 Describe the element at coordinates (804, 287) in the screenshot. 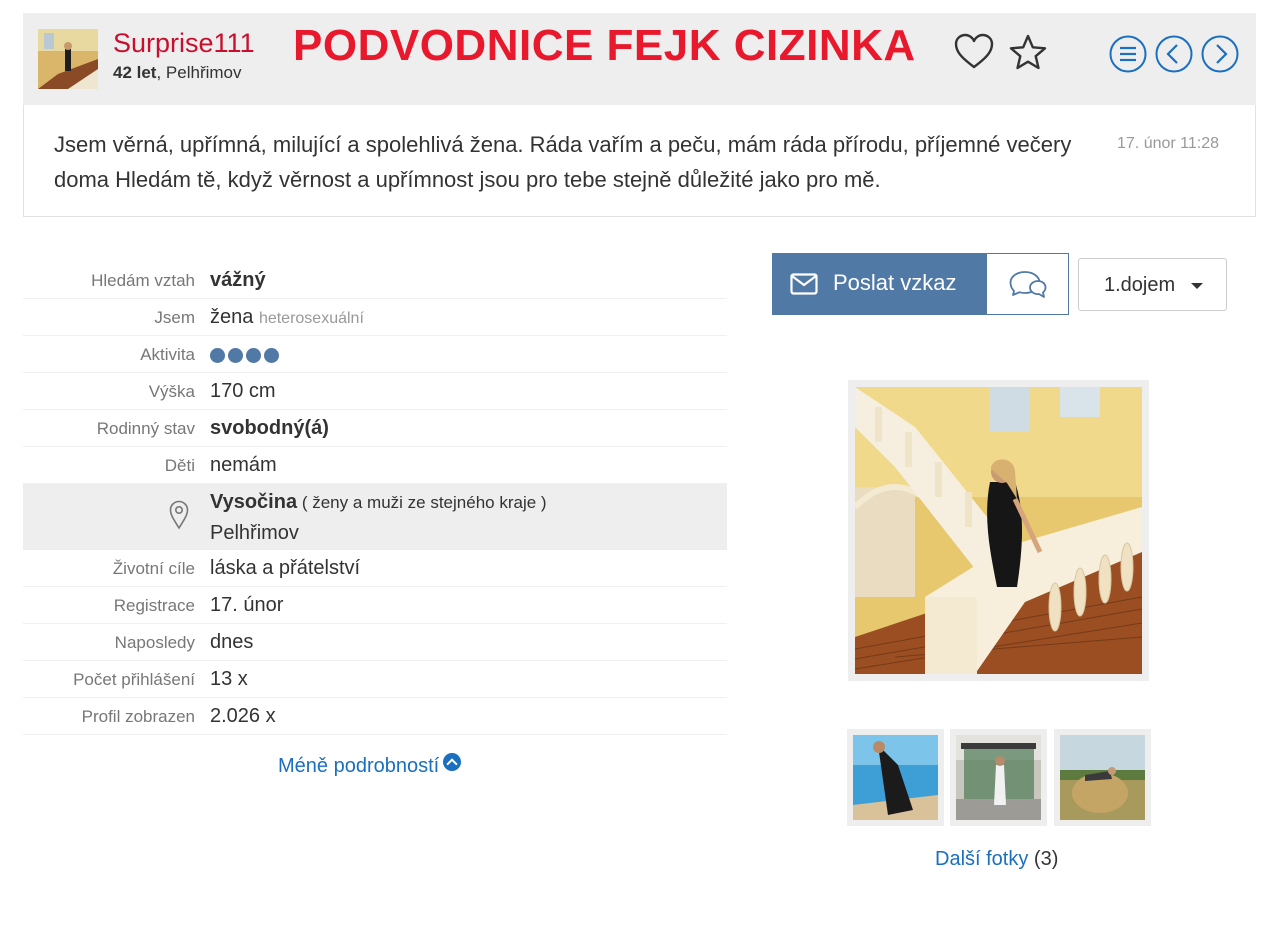

I see `envelope-icon` at that location.